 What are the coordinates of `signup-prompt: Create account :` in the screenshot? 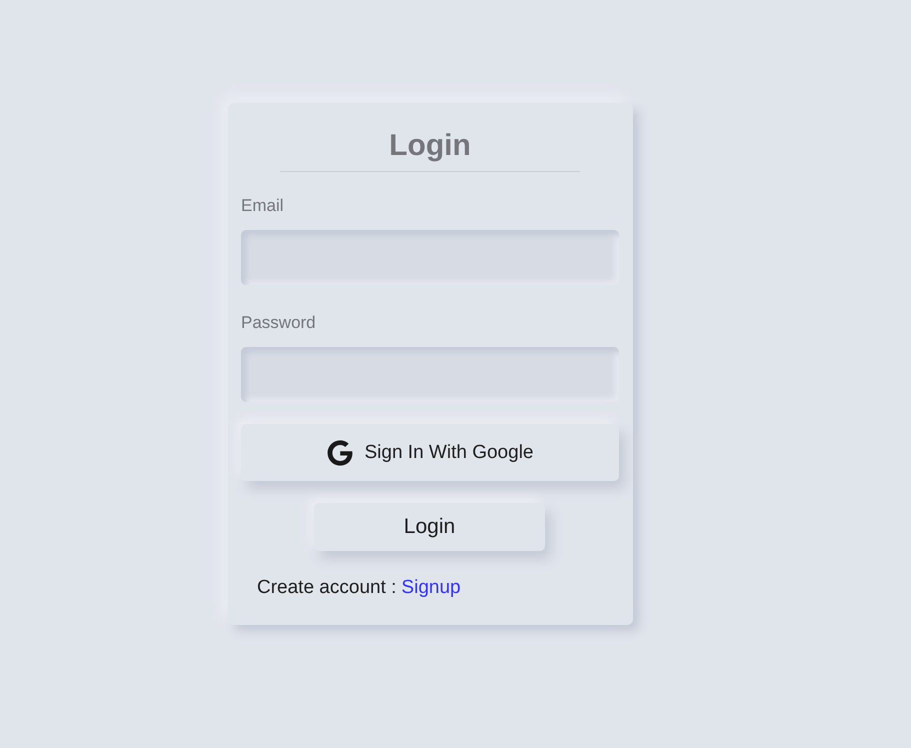 It's located at (326, 588).